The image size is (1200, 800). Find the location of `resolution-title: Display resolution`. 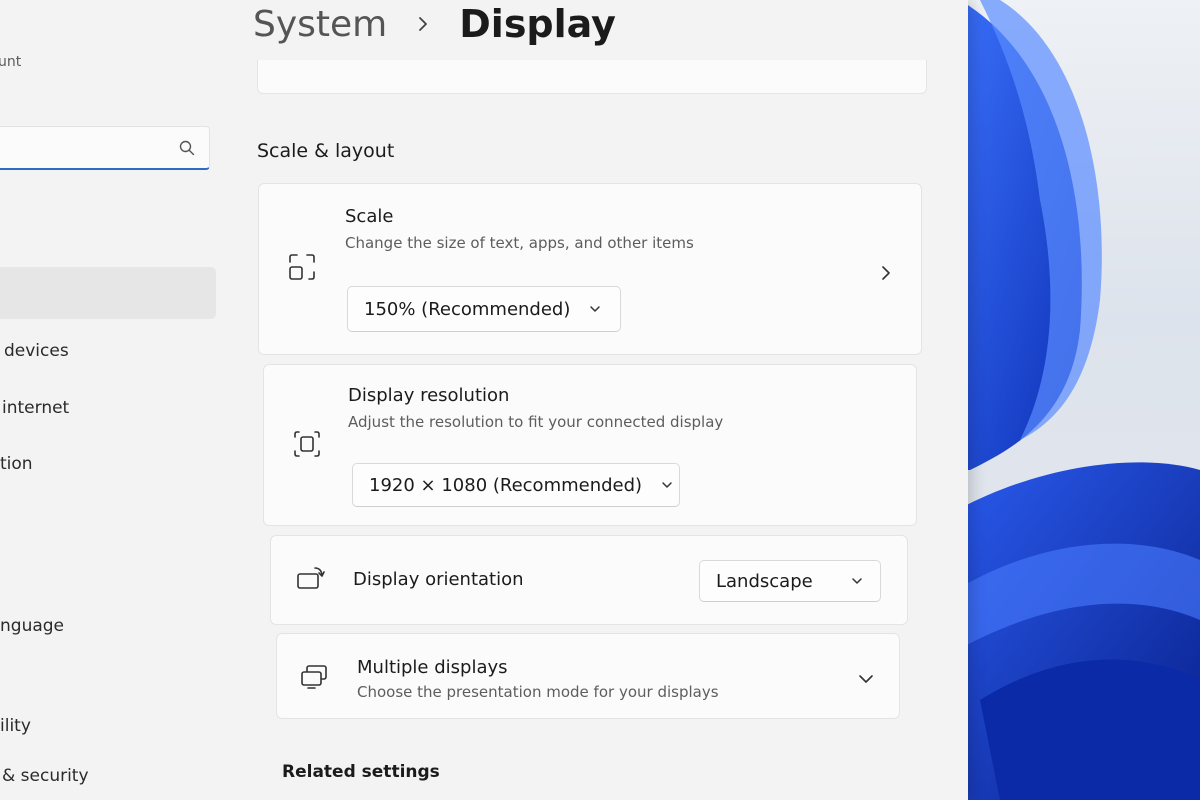

resolution-title: Display resolution is located at coordinates (429, 395).